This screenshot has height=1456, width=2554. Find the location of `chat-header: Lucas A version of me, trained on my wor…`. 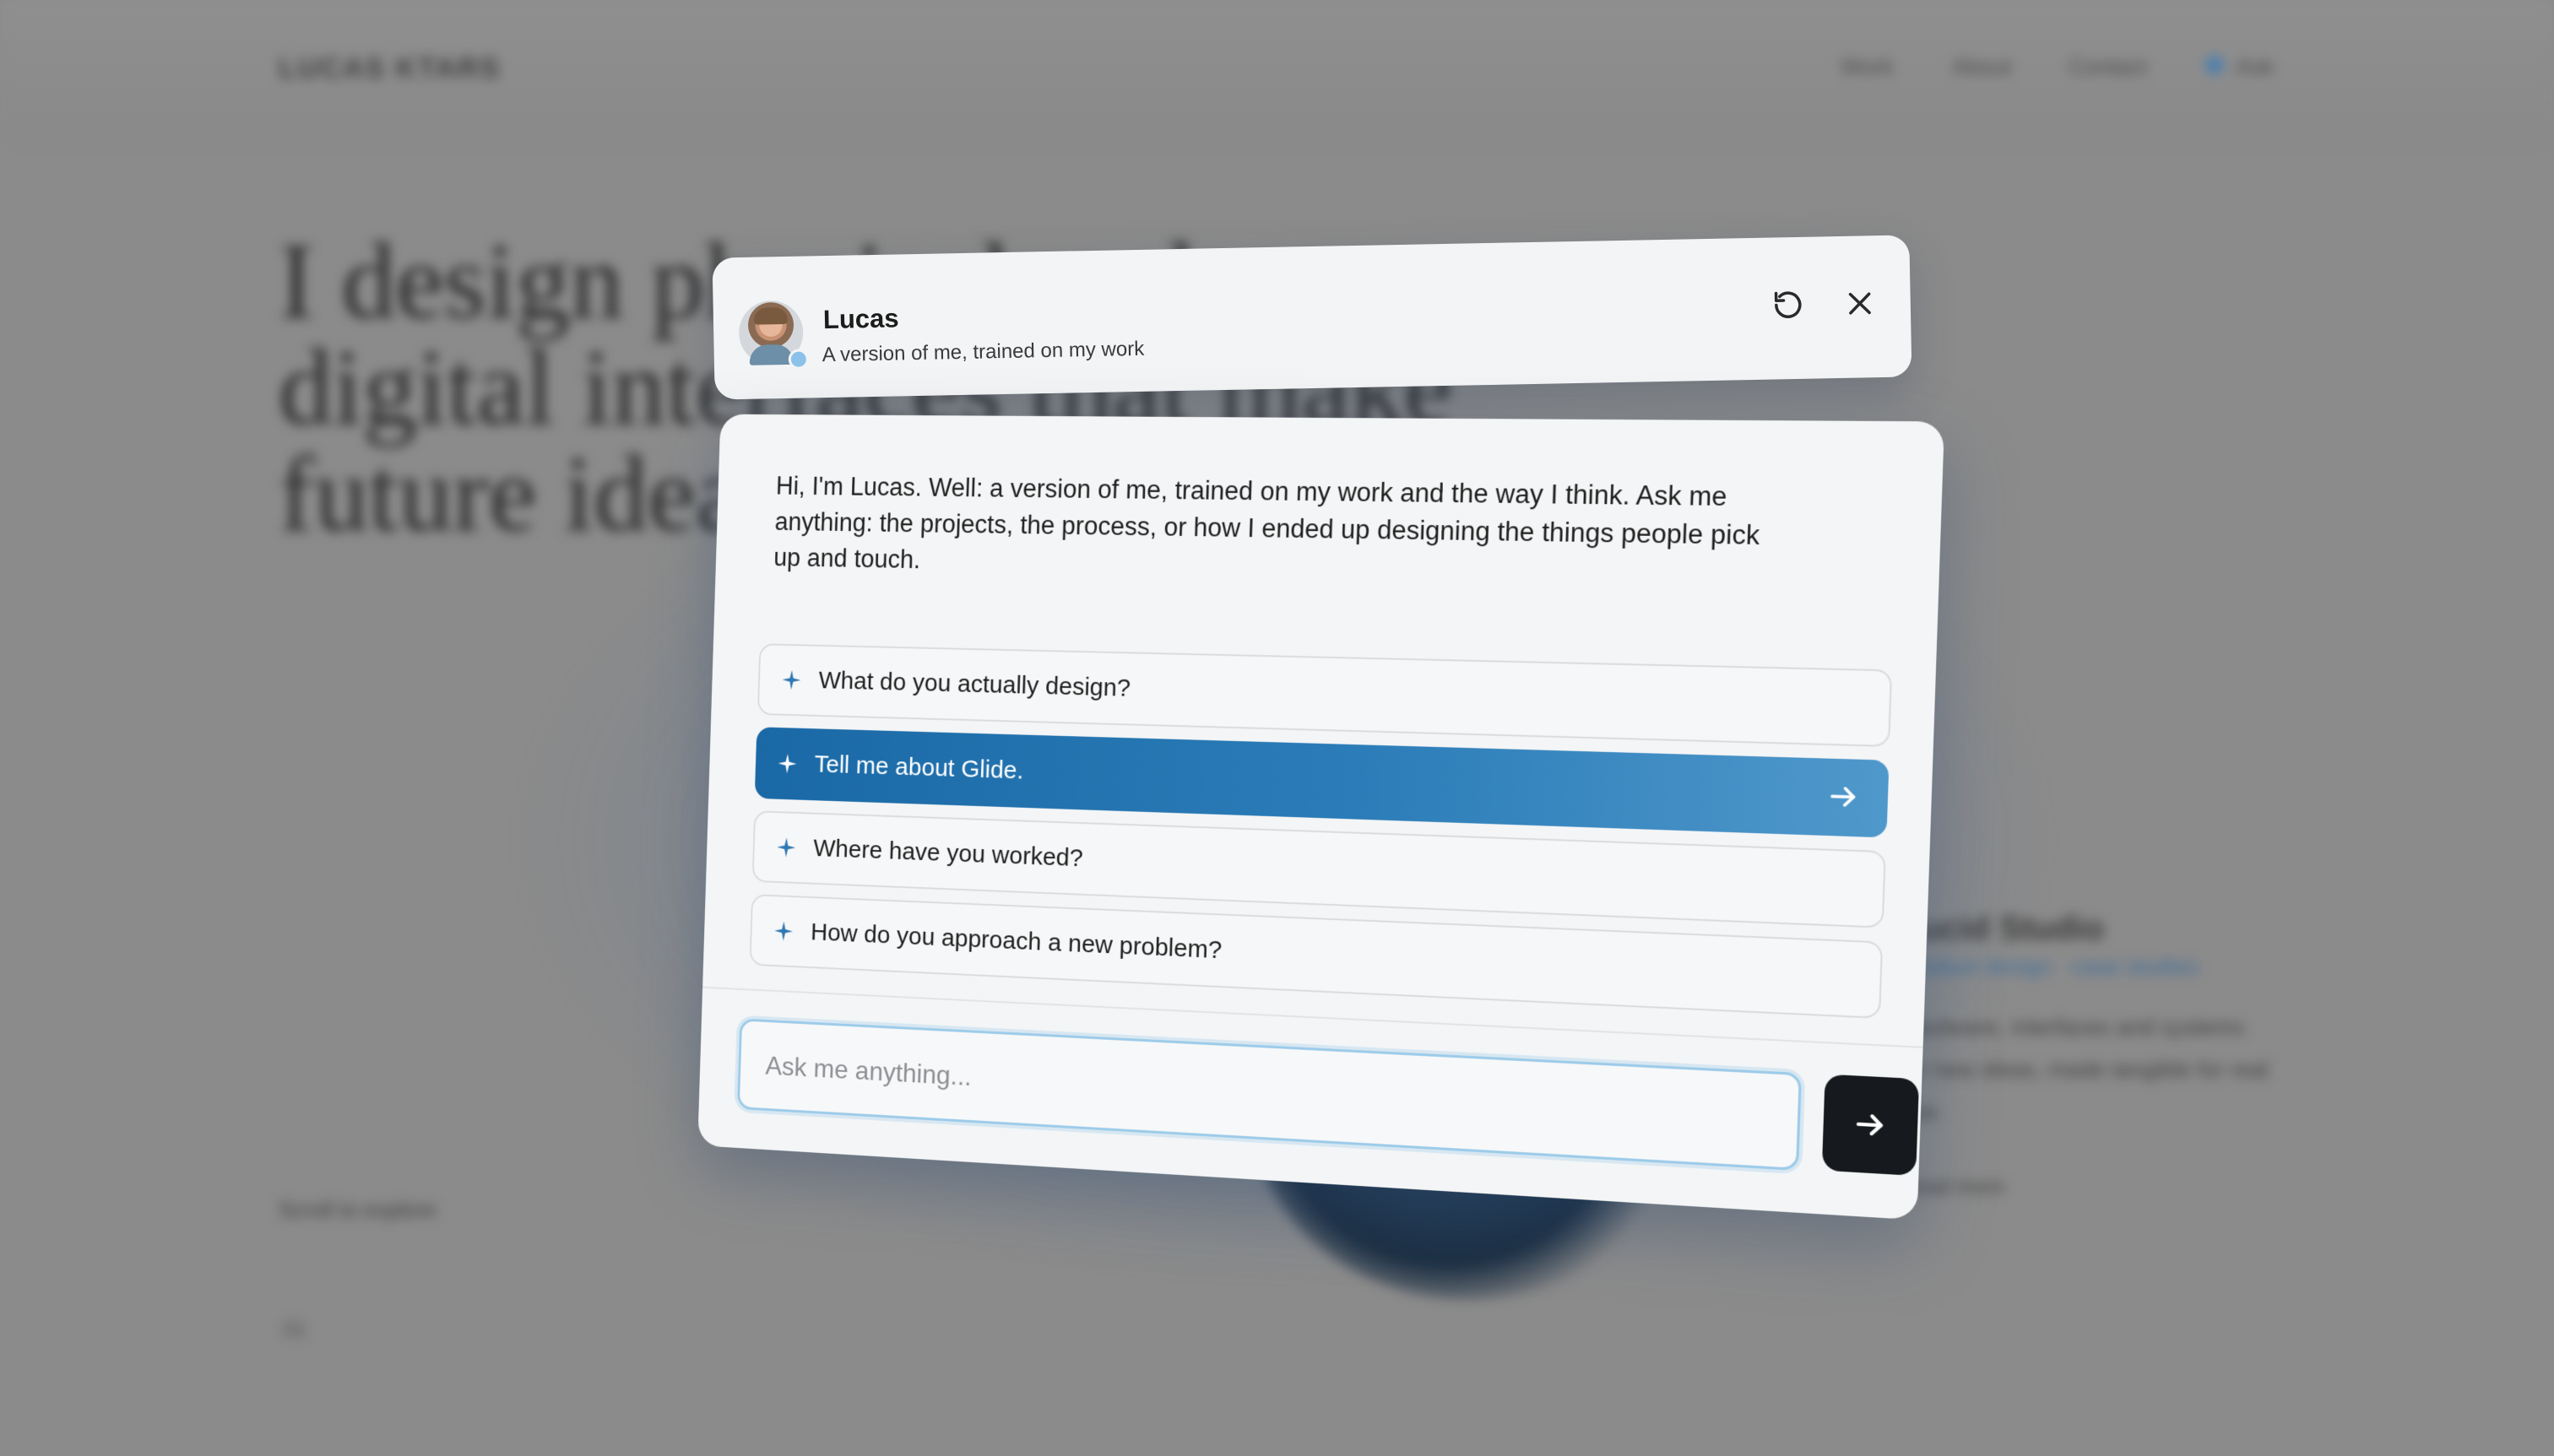

chat-header: Lucas A version of me, trained on my wor… is located at coordinates (1312, 317).